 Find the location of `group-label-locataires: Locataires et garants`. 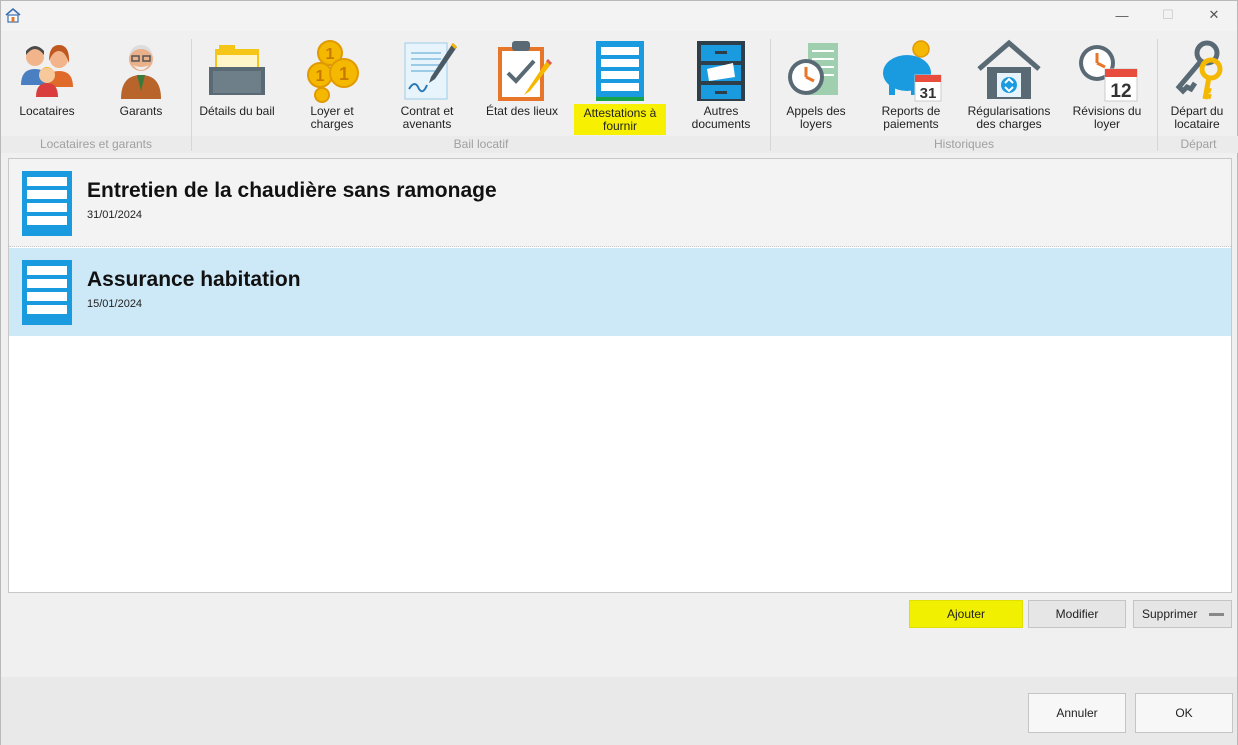

group-label-locataires: Locataires et garants is located at coordinates (96, 144).